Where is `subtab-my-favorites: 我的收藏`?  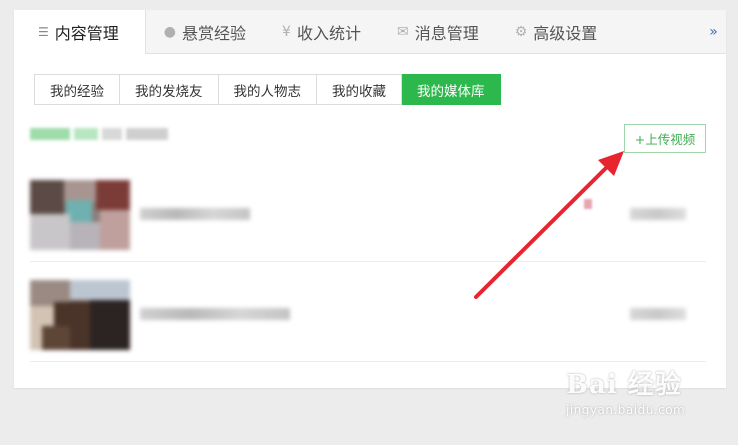 subtab-my-favorites: 我的收藏 is located at coordinates (359, 89).